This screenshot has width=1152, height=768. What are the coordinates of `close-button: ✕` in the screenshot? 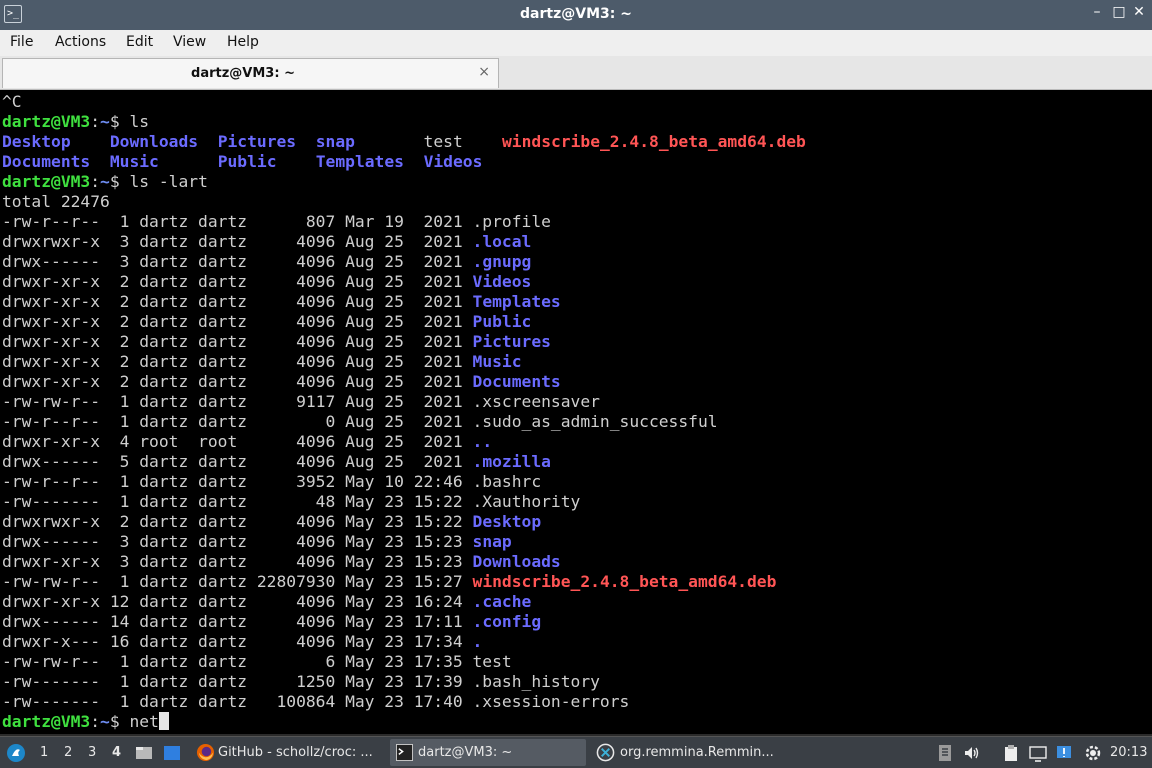 It's located at (1139, 12).